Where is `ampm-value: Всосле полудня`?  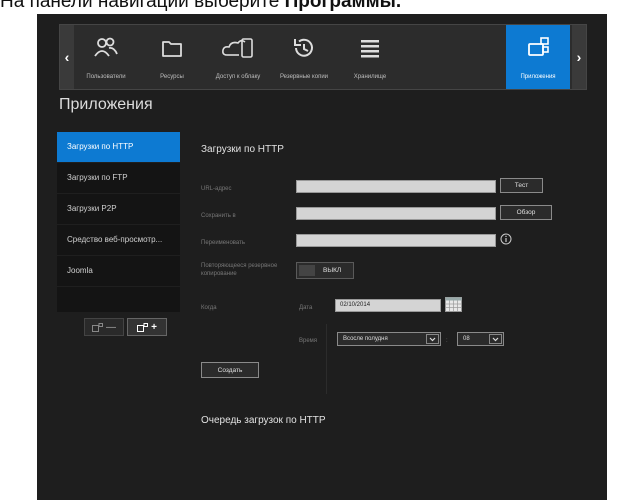 ampm-value: Всосле полудня is located at coordinates (365, 339).